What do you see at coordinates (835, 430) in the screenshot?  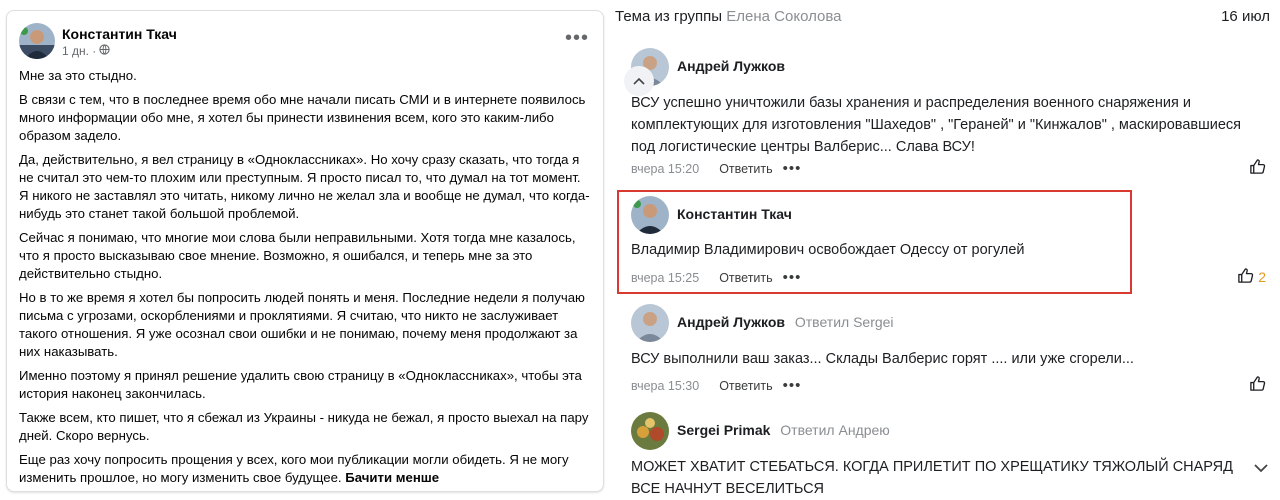 I see `replied-to-label: Ответил Андрею` at bounding box center [835, 430].